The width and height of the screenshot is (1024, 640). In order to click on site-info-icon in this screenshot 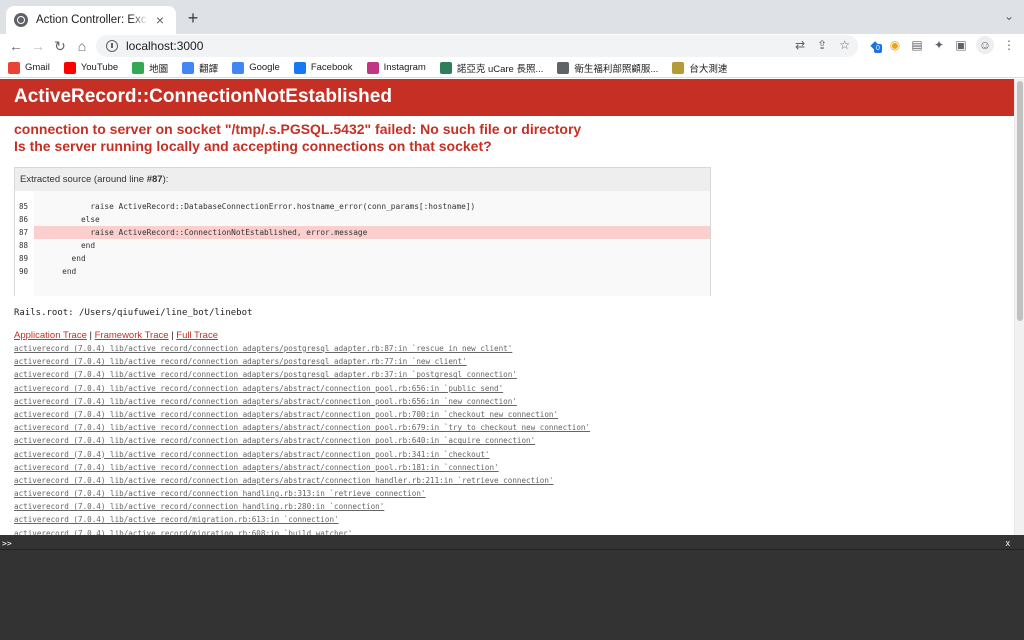, I will do `click(112, 46)`.